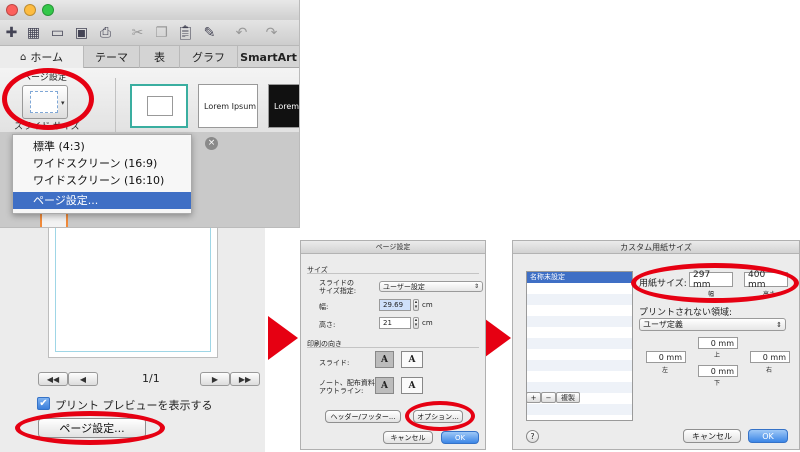 The height and width of the screenshot is (452, 800). What do you see at coordinates (718, 343) in the screenshot?
I see `margin-top-input: 0 mm` at bounding box center [718, 343].